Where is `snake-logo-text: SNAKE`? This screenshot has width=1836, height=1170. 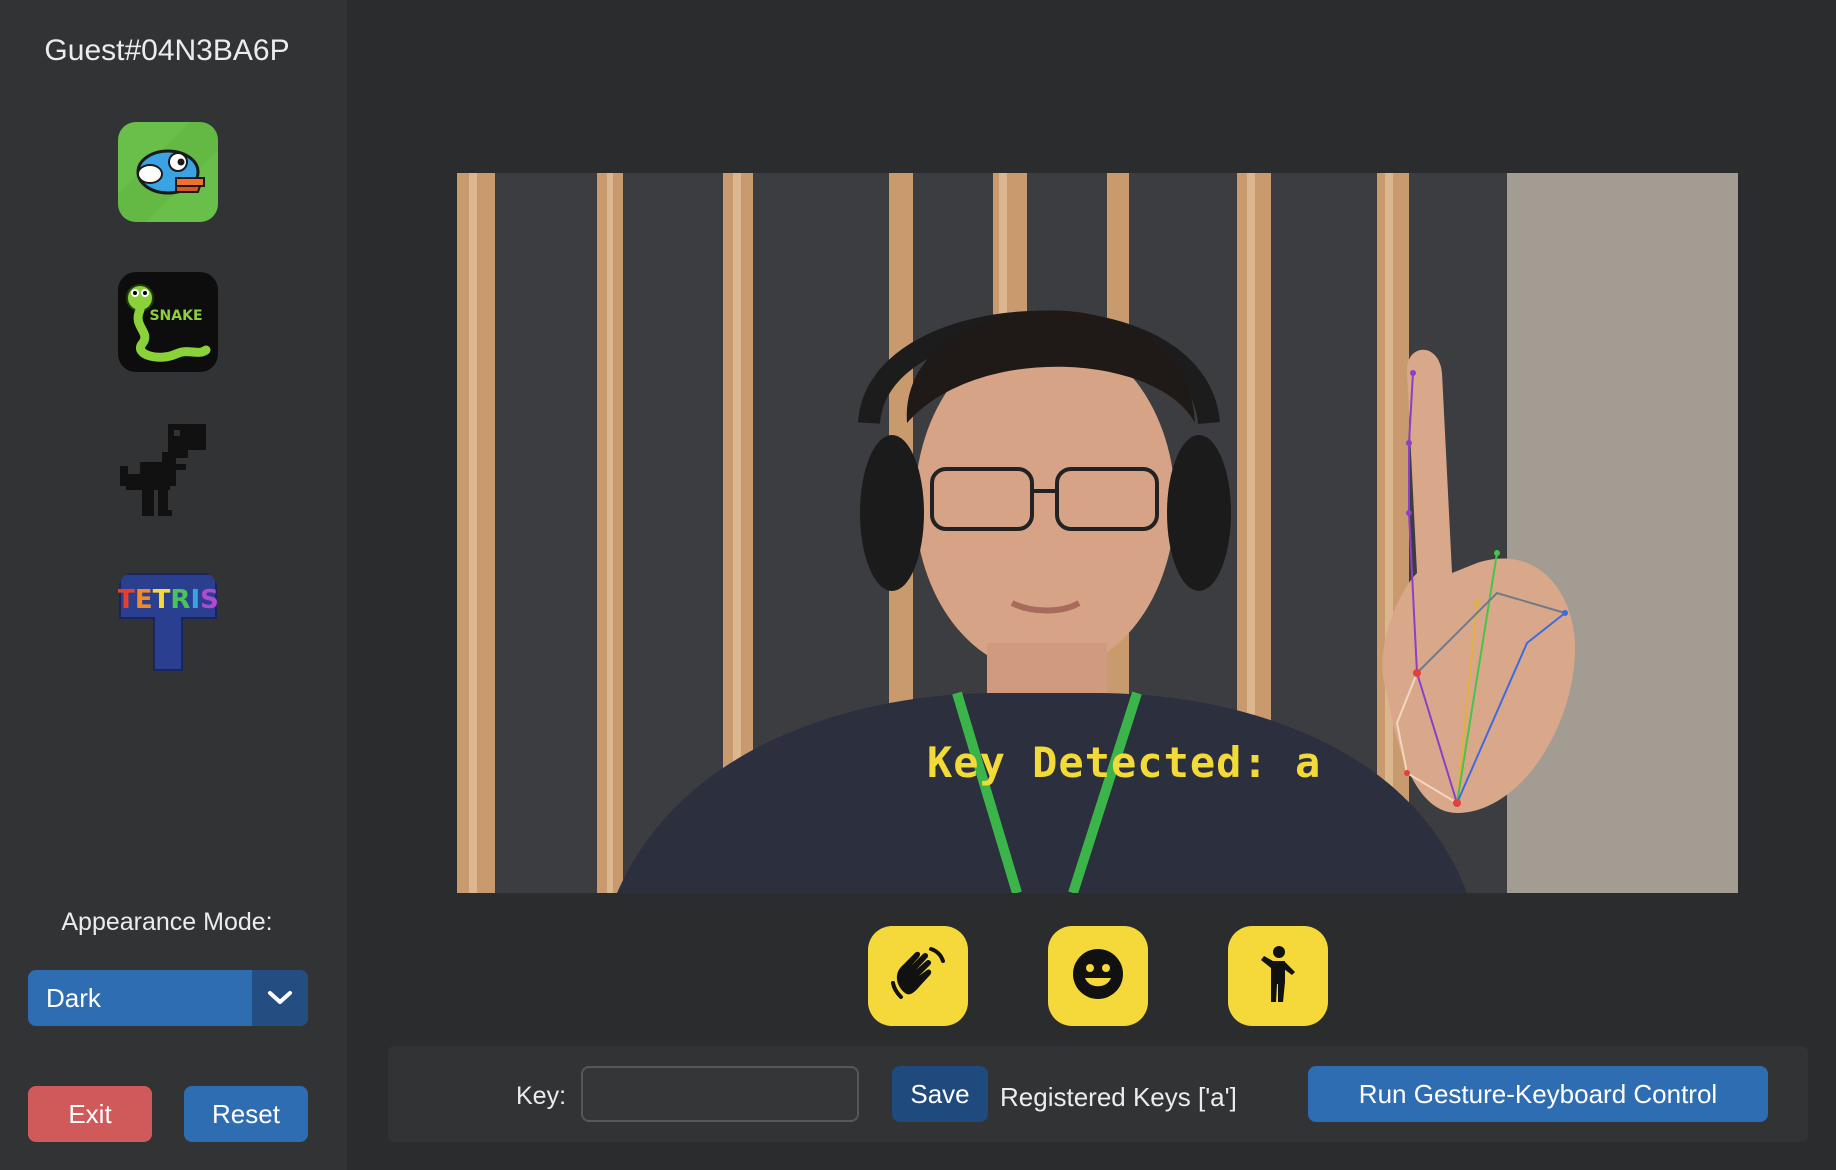
snake-logo-text: SNAKE is located at coordinates (175, 316).